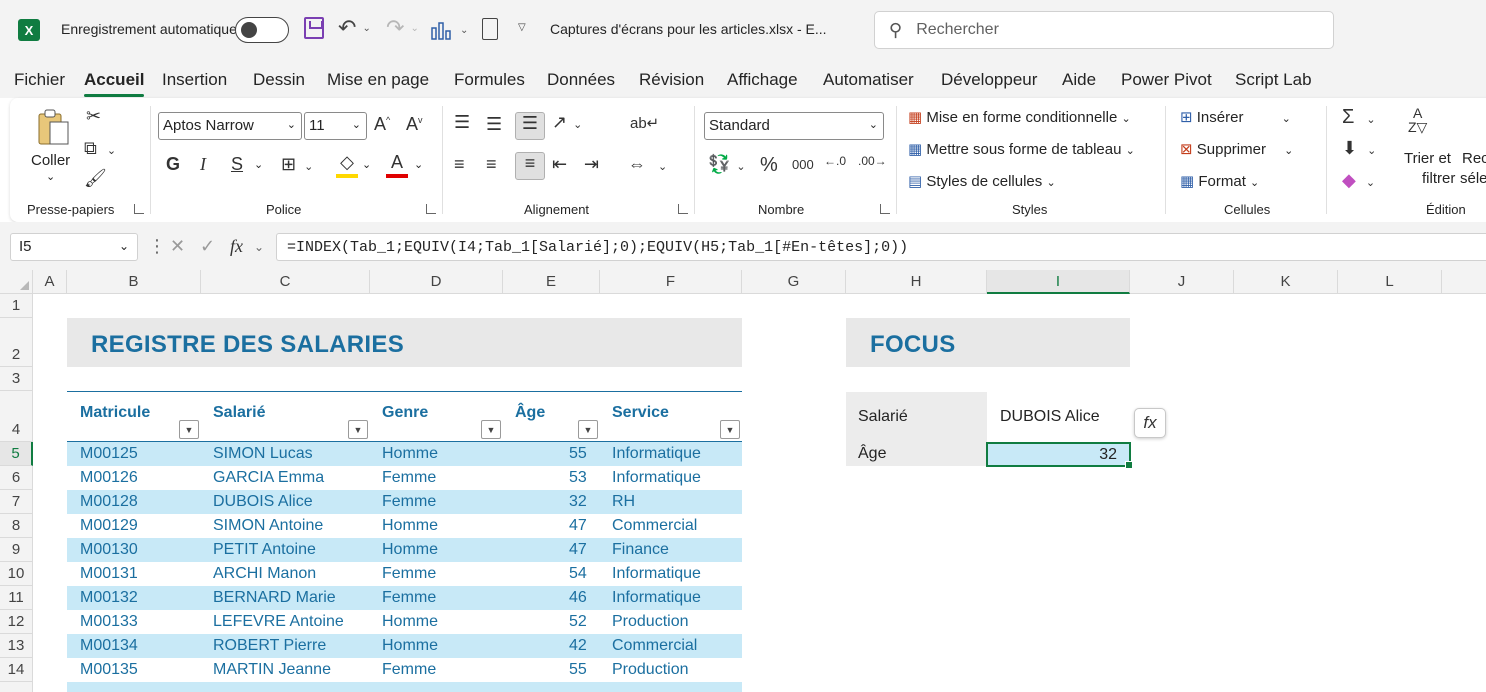  What do you see at coordinates (1059, 455) in the screenshot?
I see `selected-cell-i5: 32` at bounding box center [1059, 455].